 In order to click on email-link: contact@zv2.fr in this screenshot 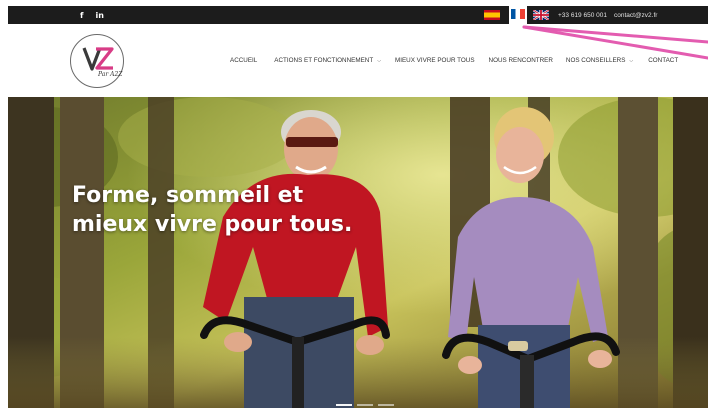, I will do `click(635, 15)`.